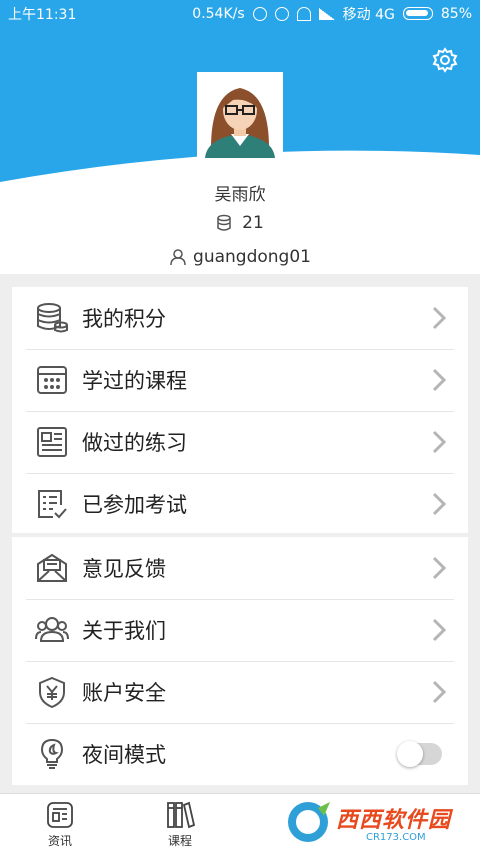 This screenshot has height=853, width=480. I want to click on document-icon, so click(52, 442).